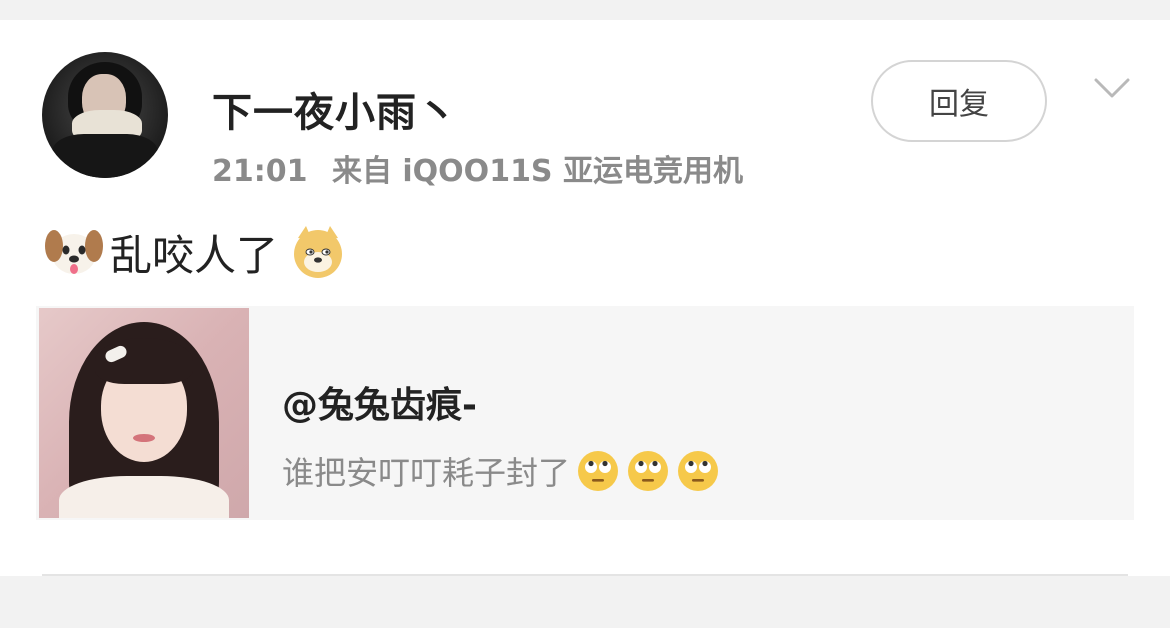  What do you see at coordinates (144, 497) in the screenshot?
I see `thumb-top` at bounding box center [144, 497].